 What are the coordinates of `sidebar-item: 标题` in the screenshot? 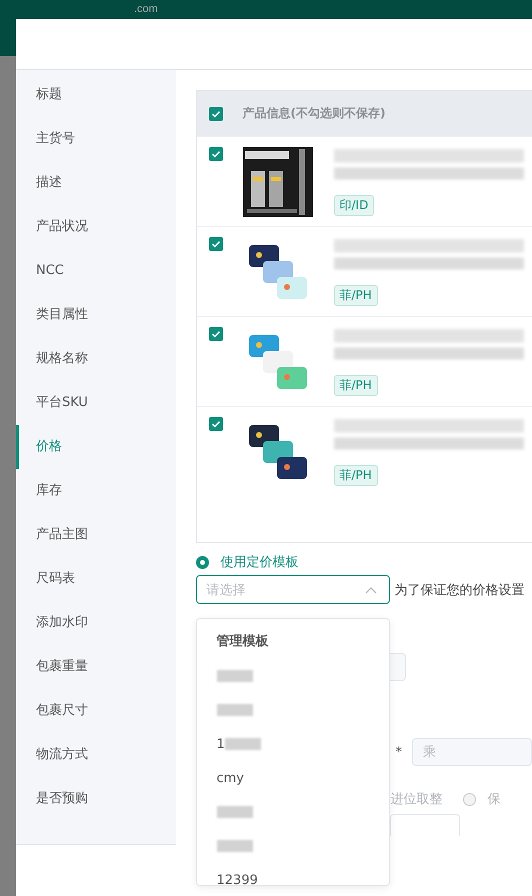 It's located at (96, 95).